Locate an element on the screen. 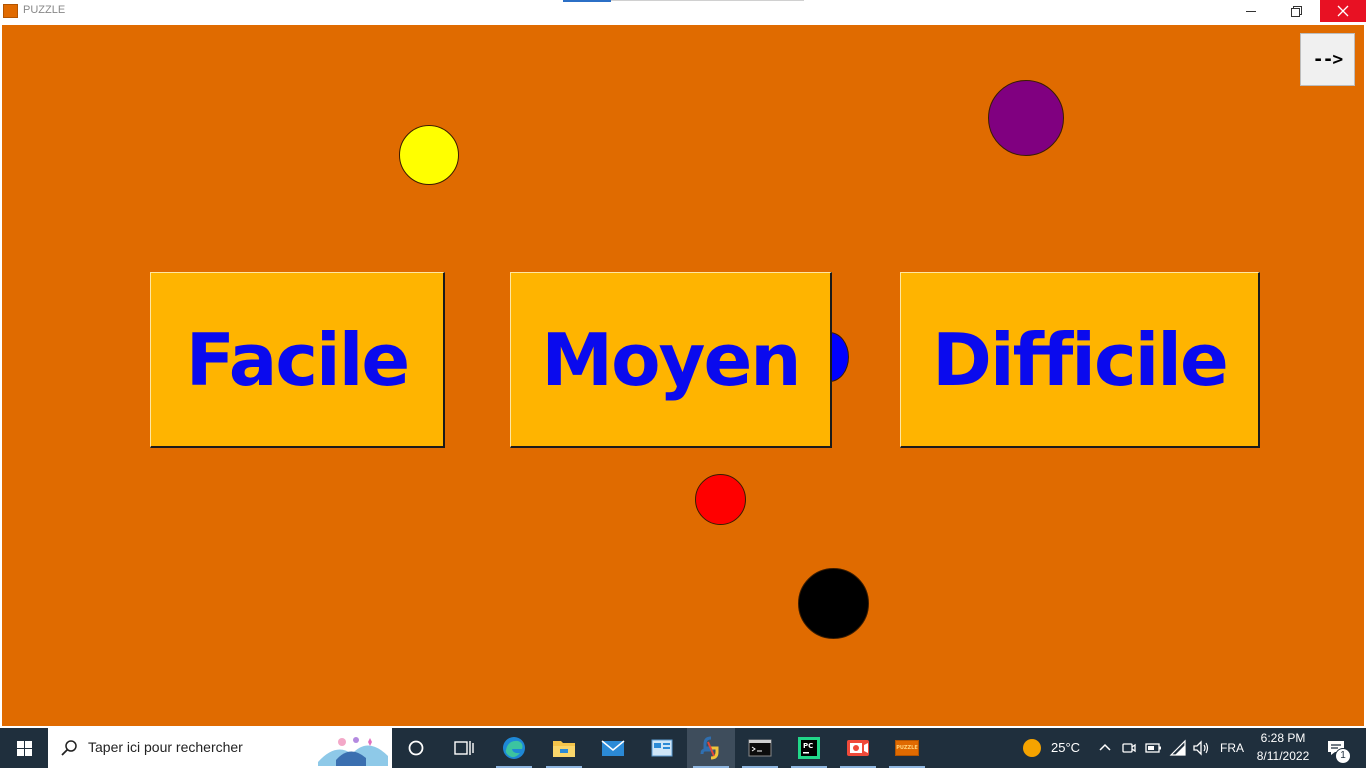 The height and width of the screenshot is (768, 1366). puzzle-taskbar-label: PUZZLE is located at coordinates (907, 748).